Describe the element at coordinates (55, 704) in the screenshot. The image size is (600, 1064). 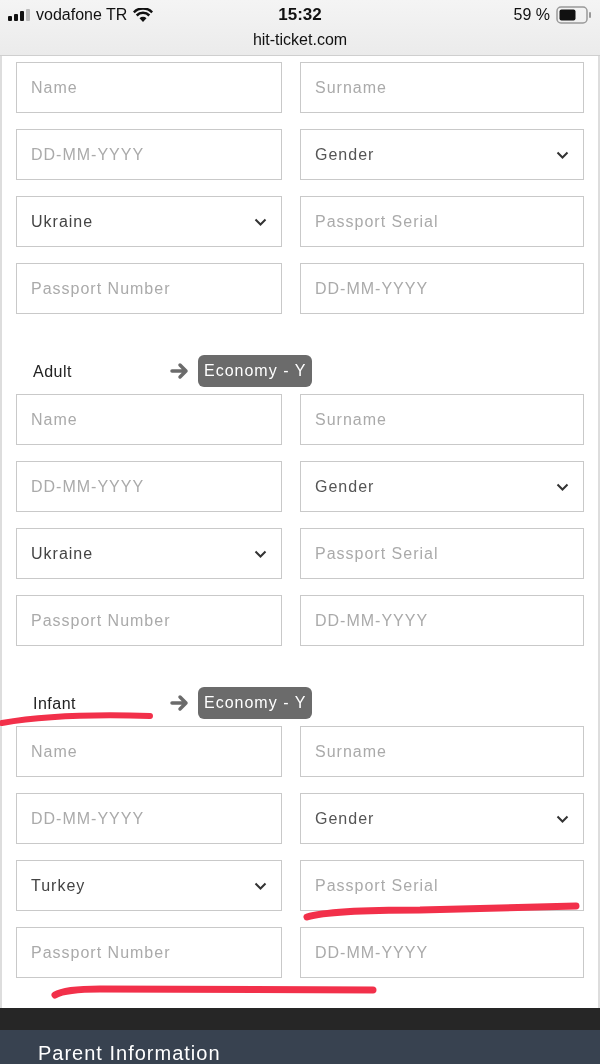
I see `passenger-type: Infant` at that location.